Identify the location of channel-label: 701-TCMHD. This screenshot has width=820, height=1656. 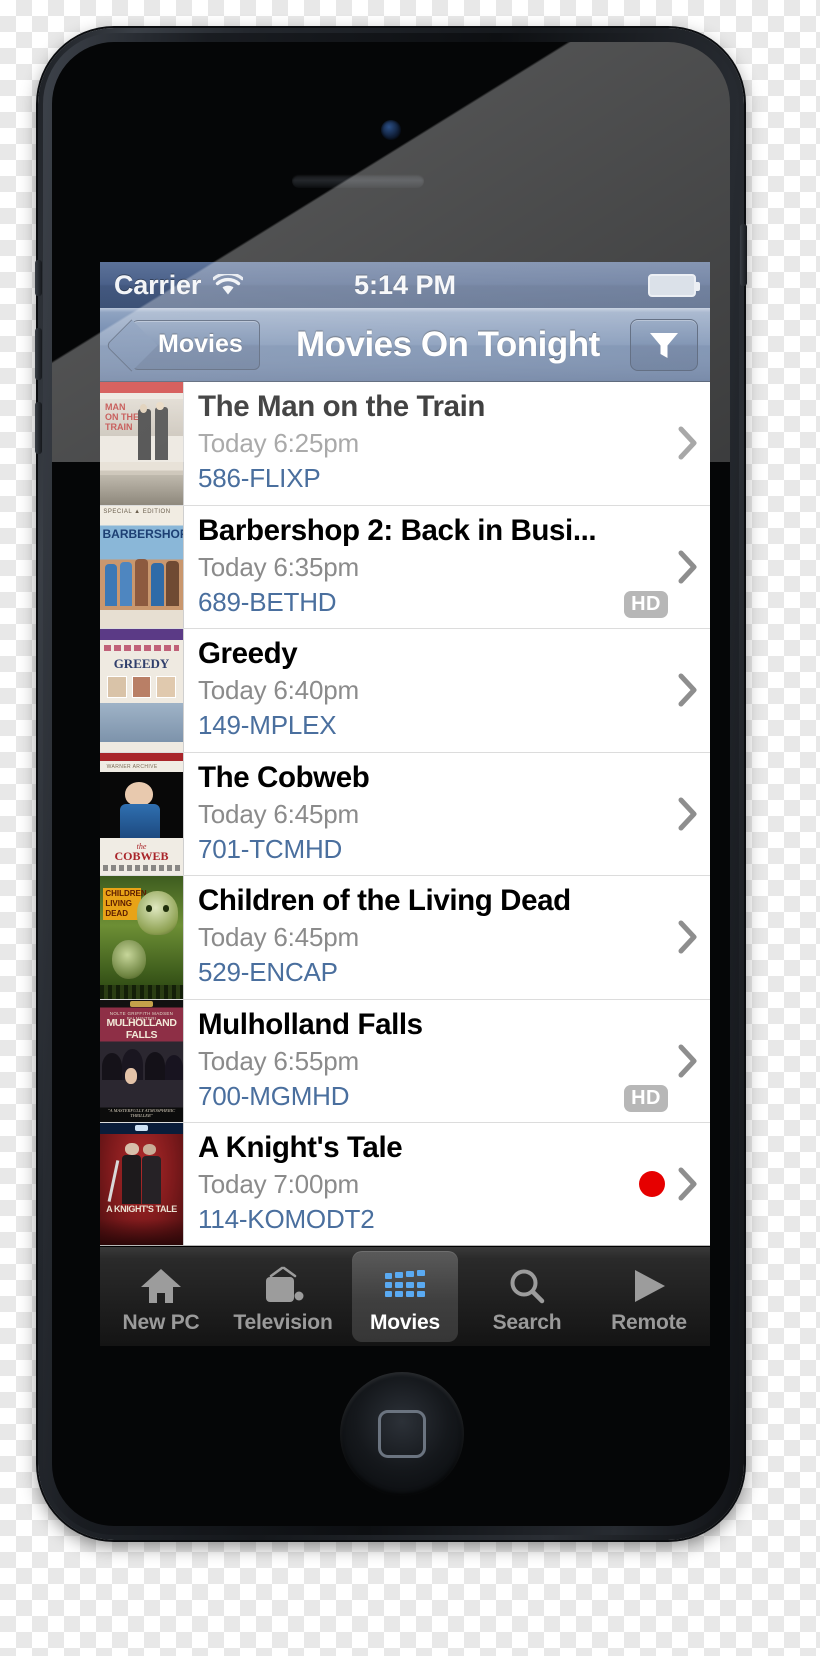
(270, 848).